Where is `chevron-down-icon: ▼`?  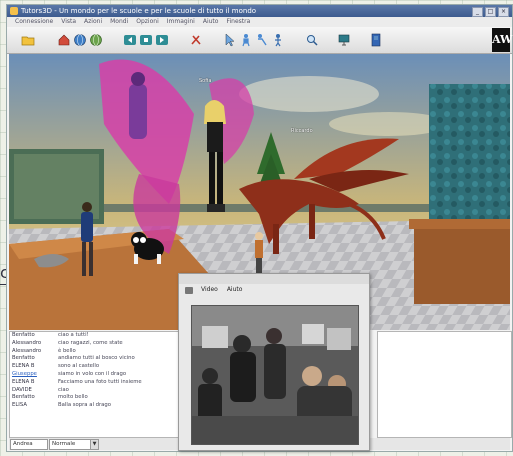 chevron-down-icon: ▼ is located at coordinates (94, 444).